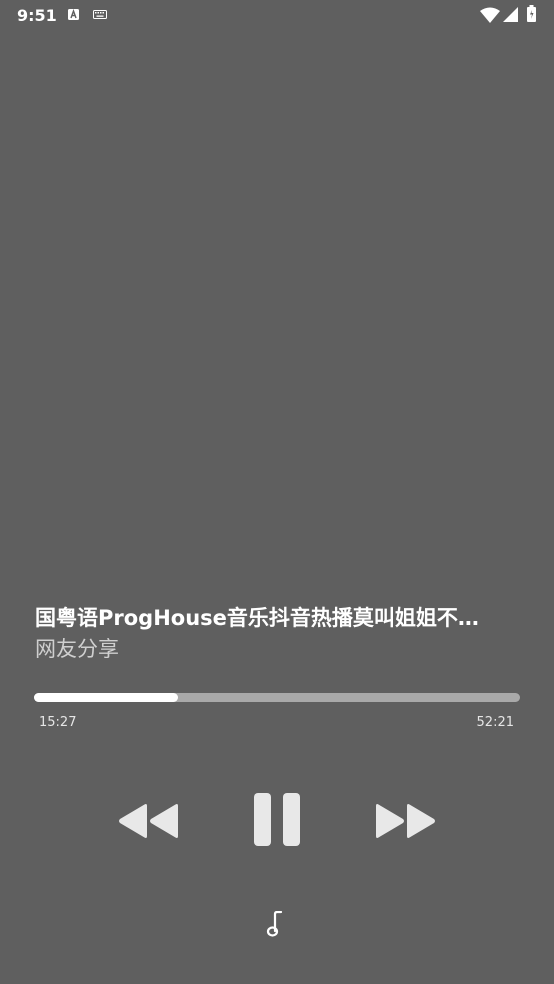 This screenshot has height=984, width=554. I want to click on pause-button, so click(277, 819).